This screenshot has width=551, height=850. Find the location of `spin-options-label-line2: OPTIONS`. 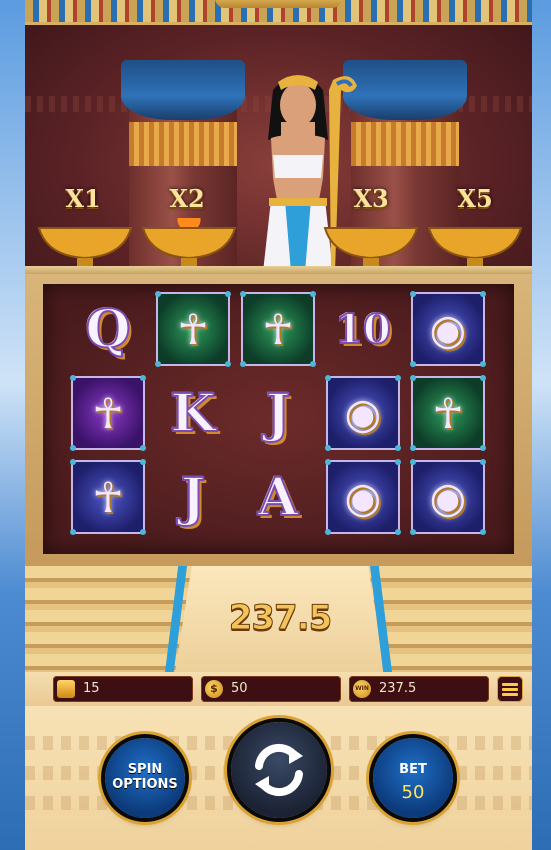

spin-options-label-line2: OPTIONS is located at coordinates (145, 784).